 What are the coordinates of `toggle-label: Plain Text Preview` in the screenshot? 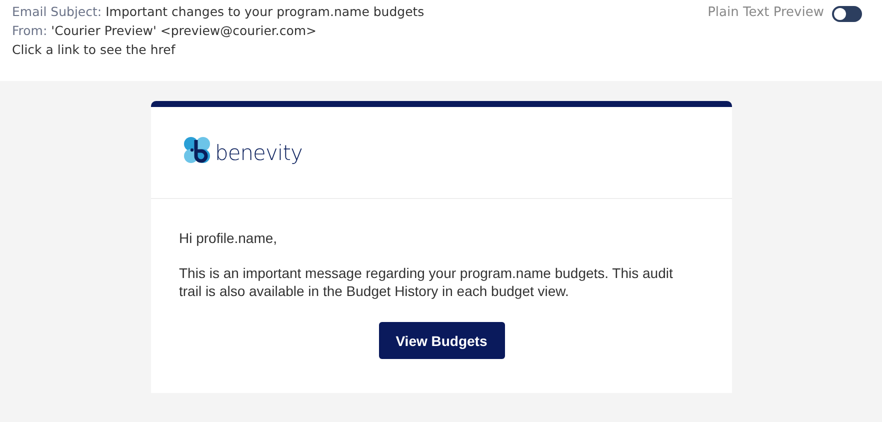 It's located at (766, 13).